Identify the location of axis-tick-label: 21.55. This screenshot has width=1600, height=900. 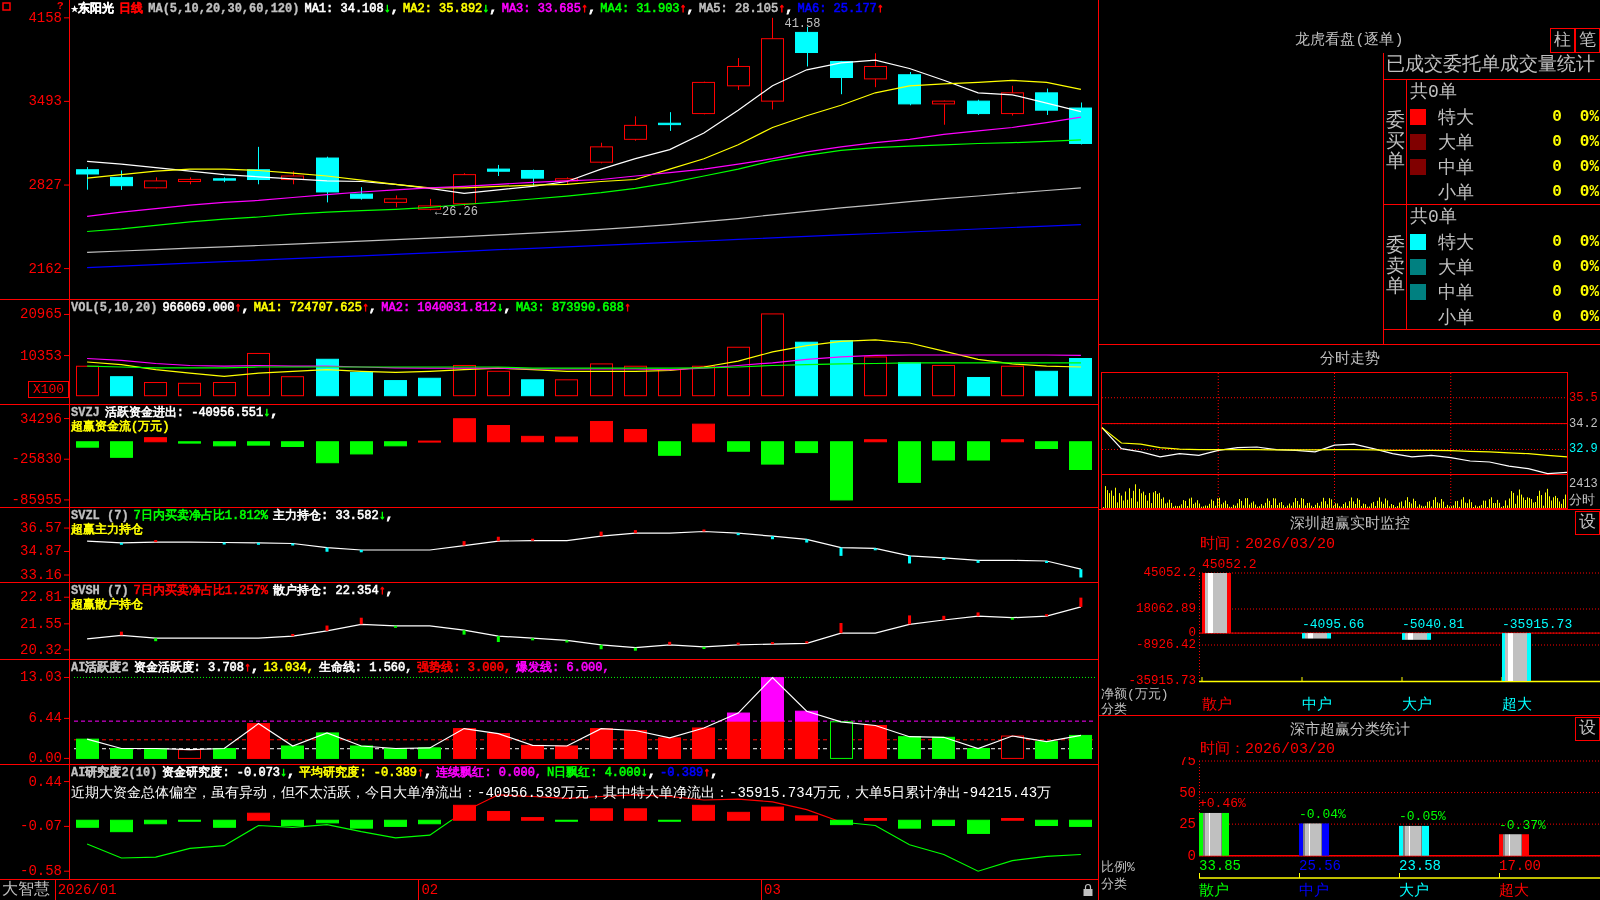
(41, 623).